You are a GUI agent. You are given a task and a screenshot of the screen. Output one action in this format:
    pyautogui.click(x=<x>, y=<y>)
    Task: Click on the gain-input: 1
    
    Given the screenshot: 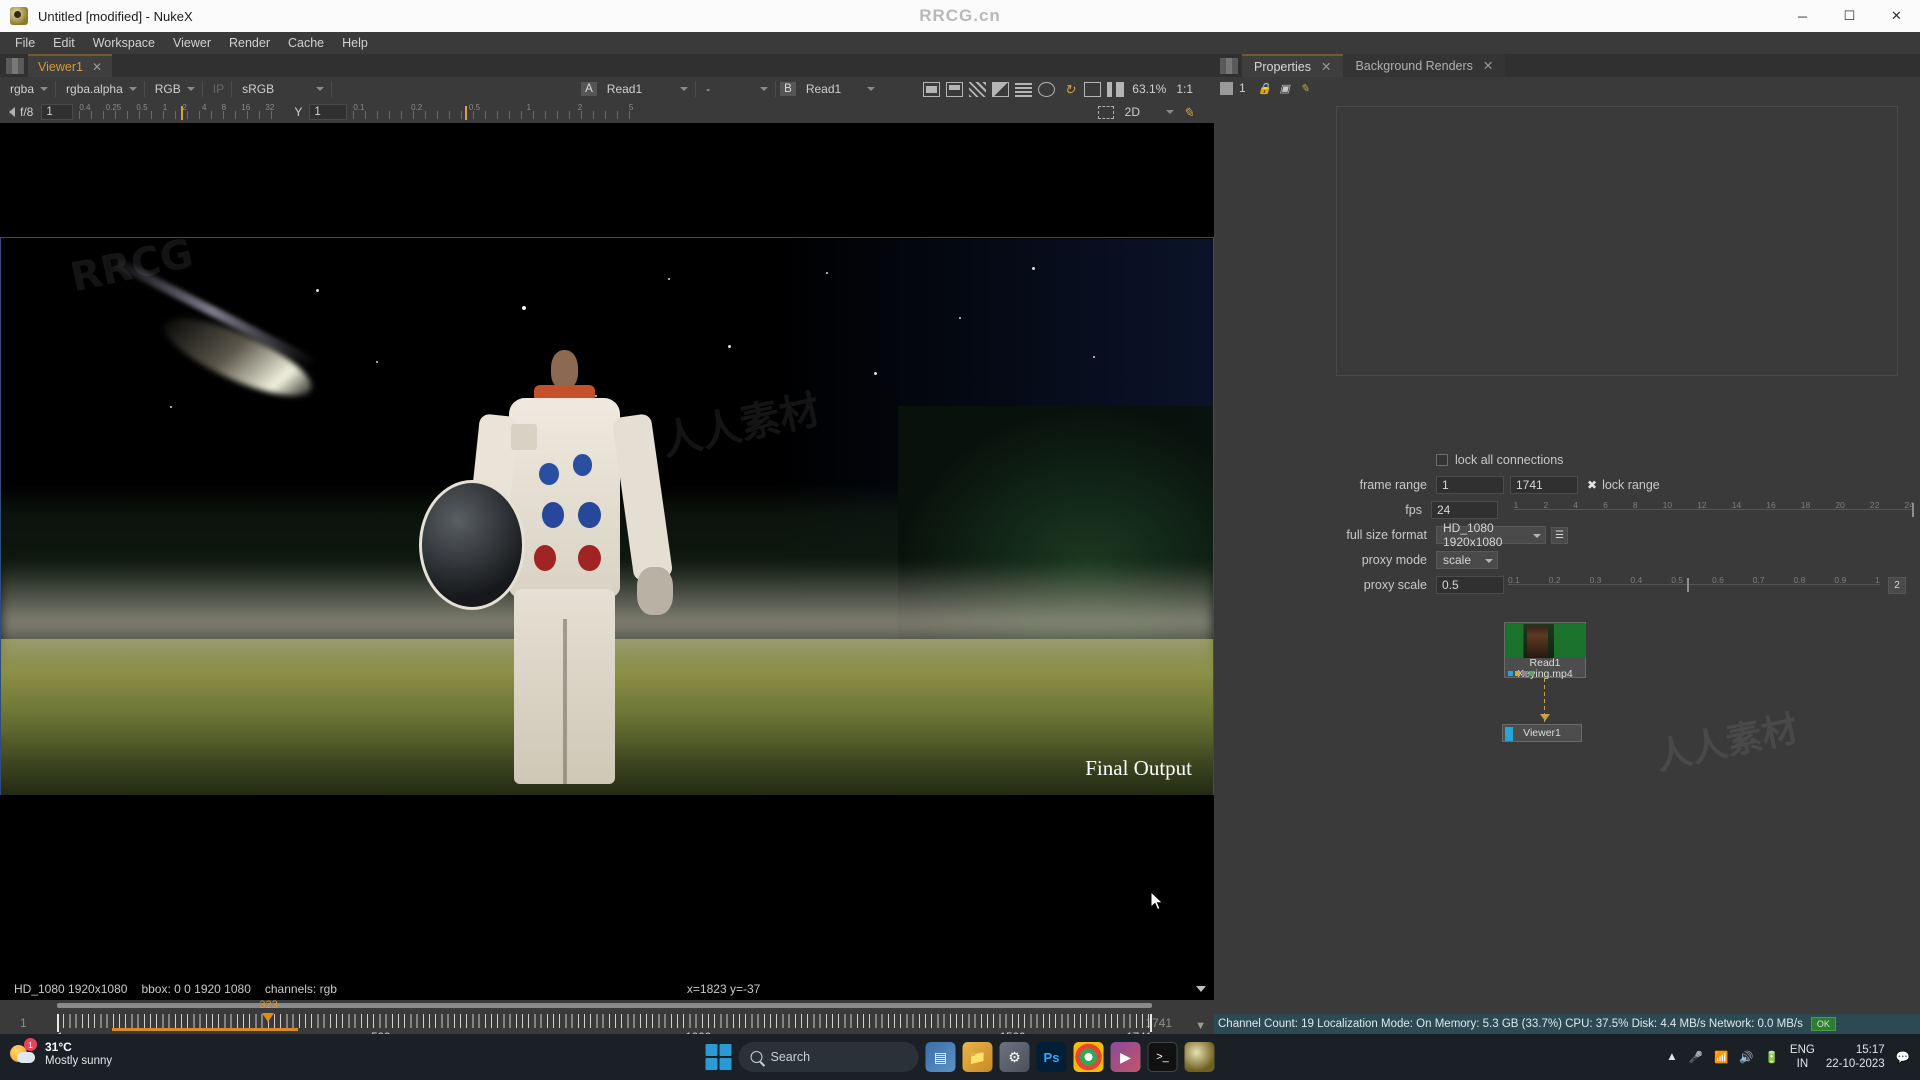 What is the action you would take?
    pyautogui.click(x=57, y=112)
    